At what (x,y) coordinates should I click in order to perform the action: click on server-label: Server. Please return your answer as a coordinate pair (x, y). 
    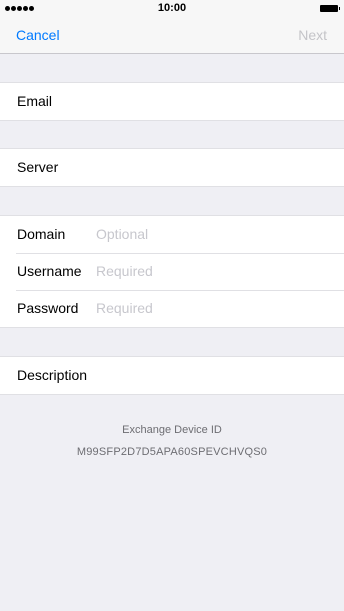
    Looking at the image, I should click on (38, 167).